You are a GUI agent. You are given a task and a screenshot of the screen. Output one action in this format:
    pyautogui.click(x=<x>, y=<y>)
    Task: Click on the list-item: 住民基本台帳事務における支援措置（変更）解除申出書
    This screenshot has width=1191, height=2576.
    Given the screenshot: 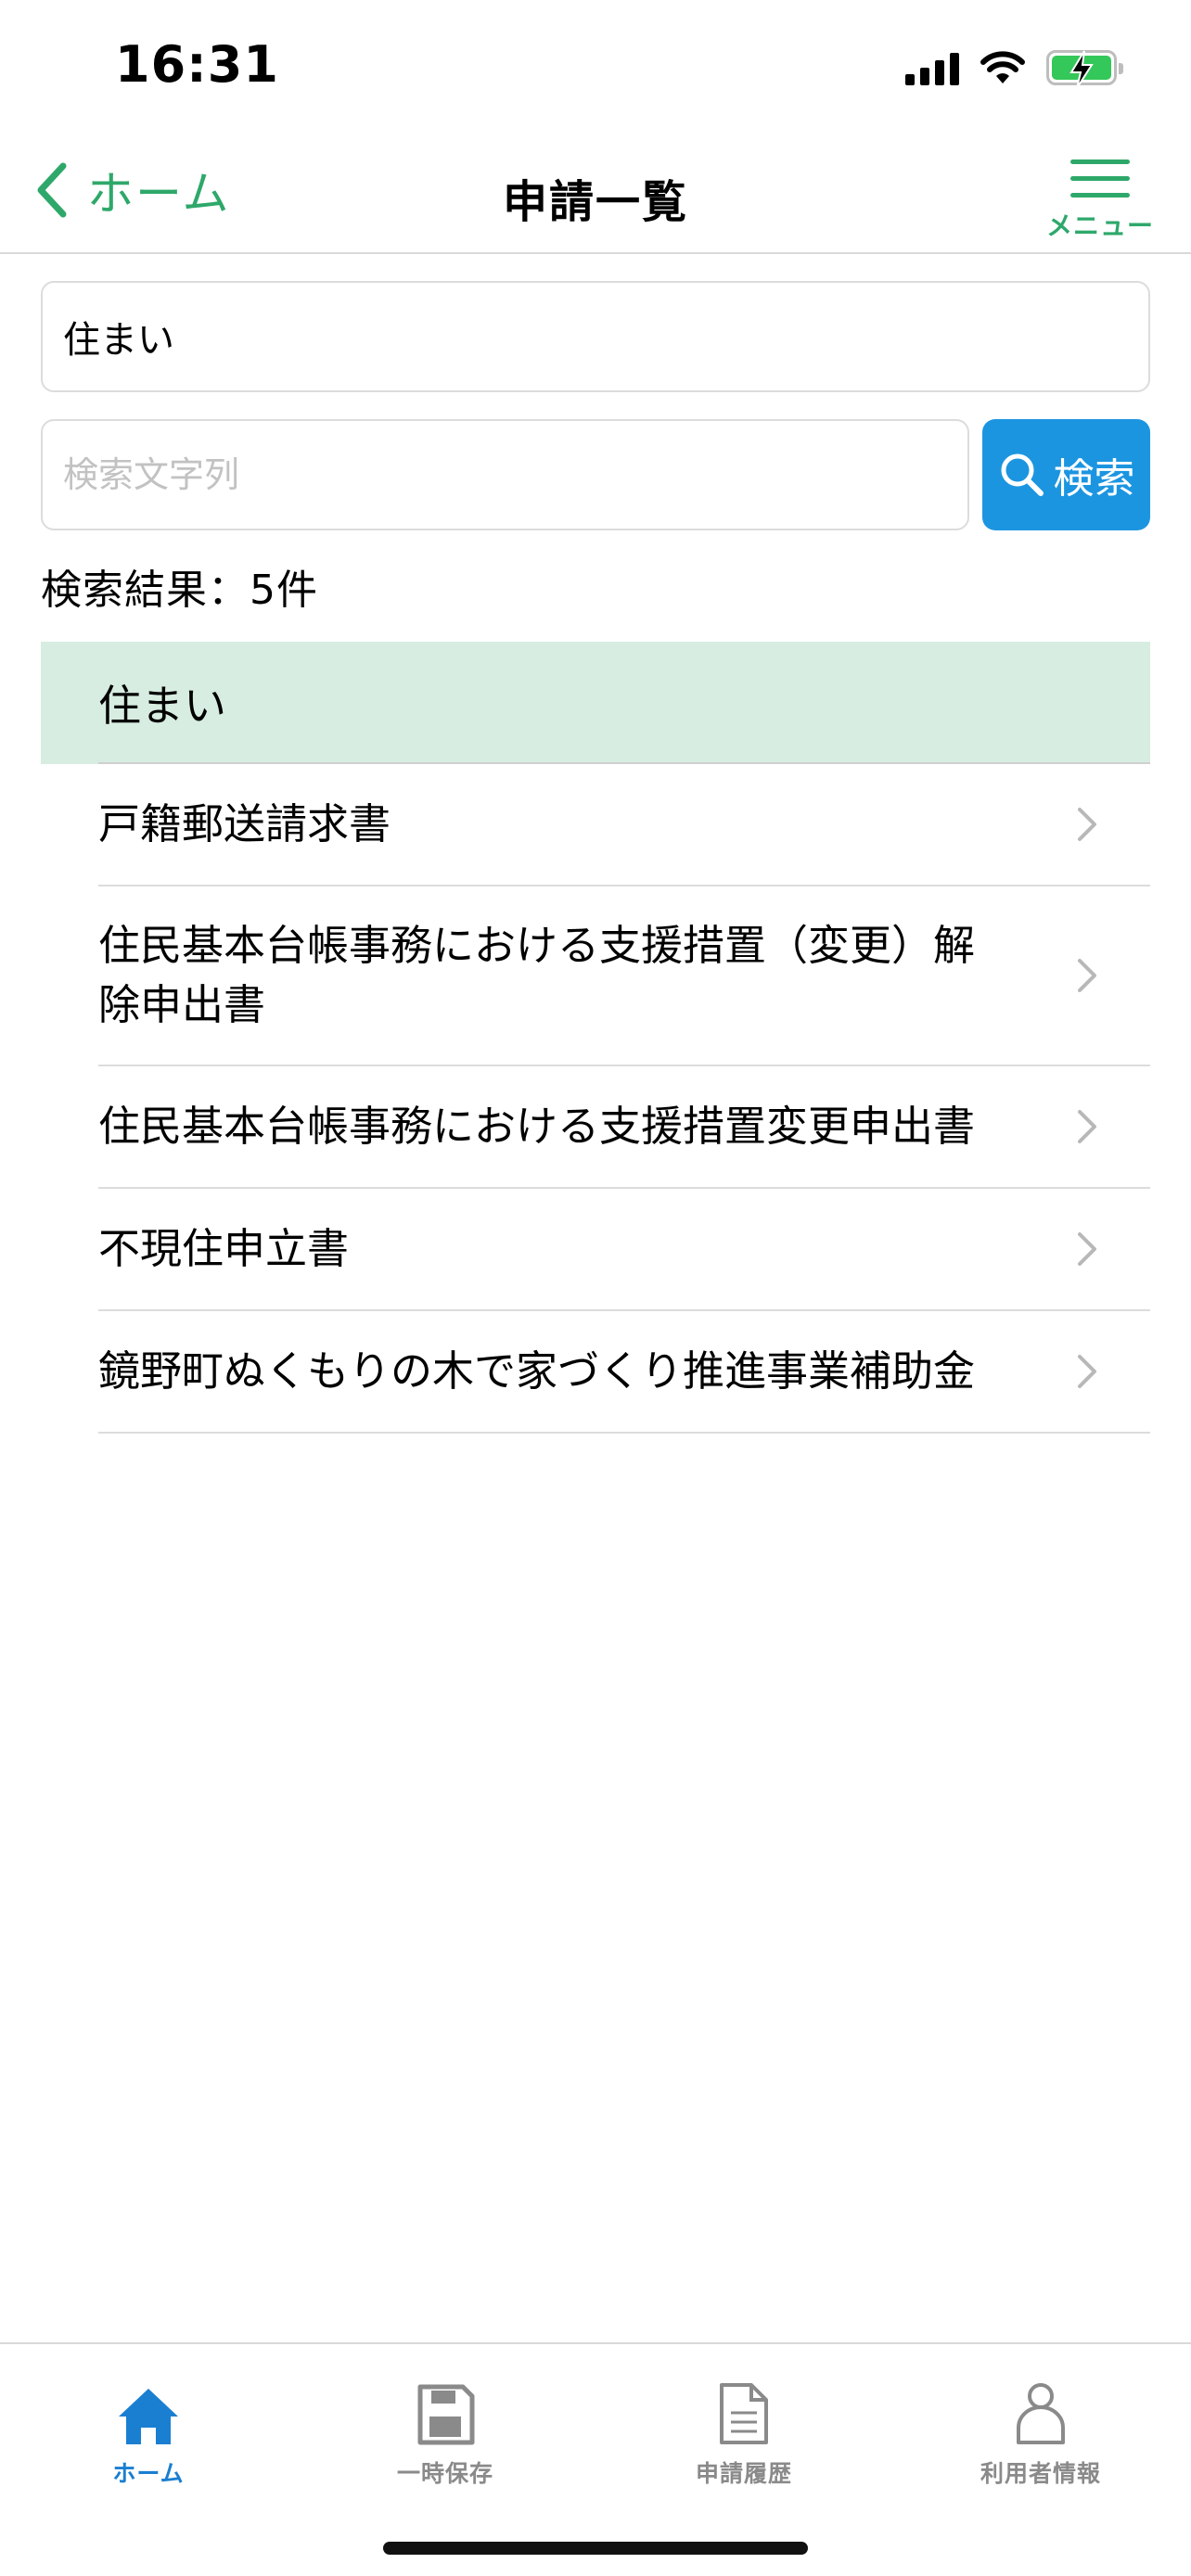 What is the action you would take?
    pyautogui.click(x=624, y=976)
    